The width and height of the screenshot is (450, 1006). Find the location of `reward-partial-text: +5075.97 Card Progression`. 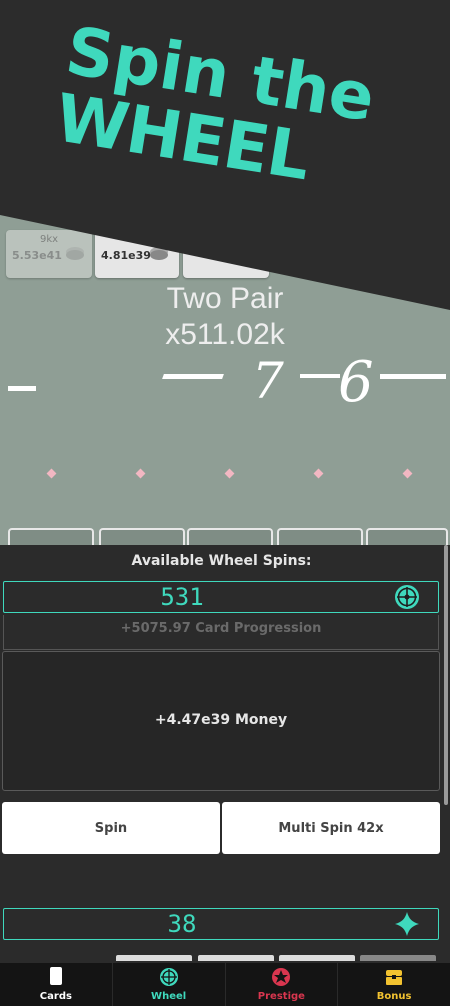

reward-partial-text: +5075.97 Card Progression is located at coordinates (221, 628).